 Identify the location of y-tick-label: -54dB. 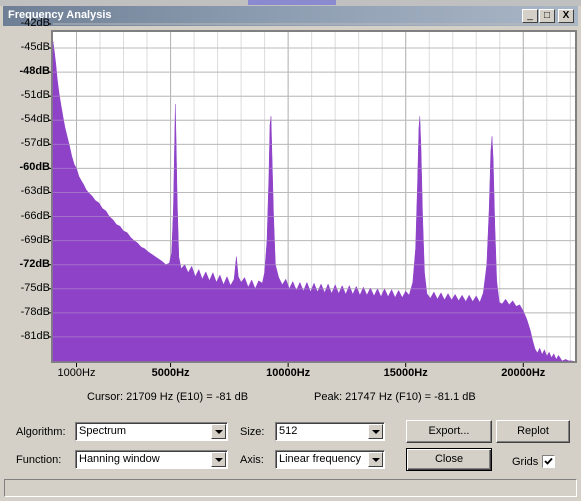
(35, 119).